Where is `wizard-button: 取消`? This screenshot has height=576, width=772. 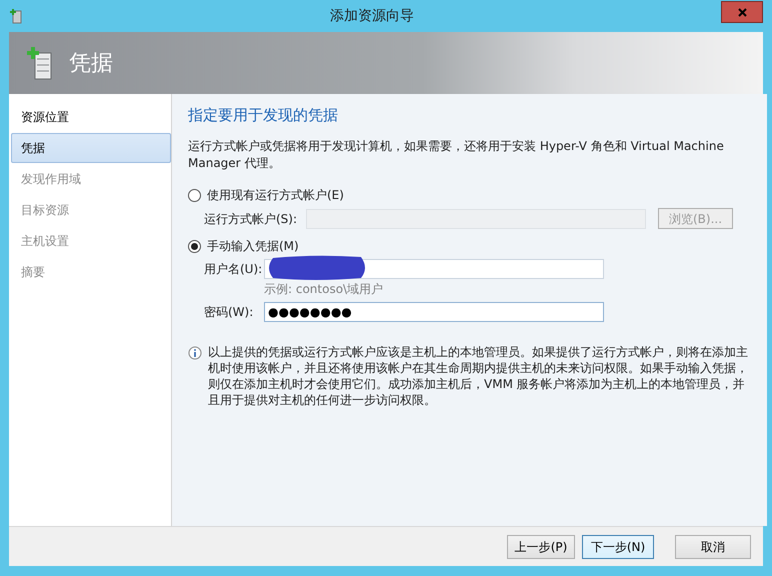 wizard-button: 取消 is located at coordinates (713, 546).